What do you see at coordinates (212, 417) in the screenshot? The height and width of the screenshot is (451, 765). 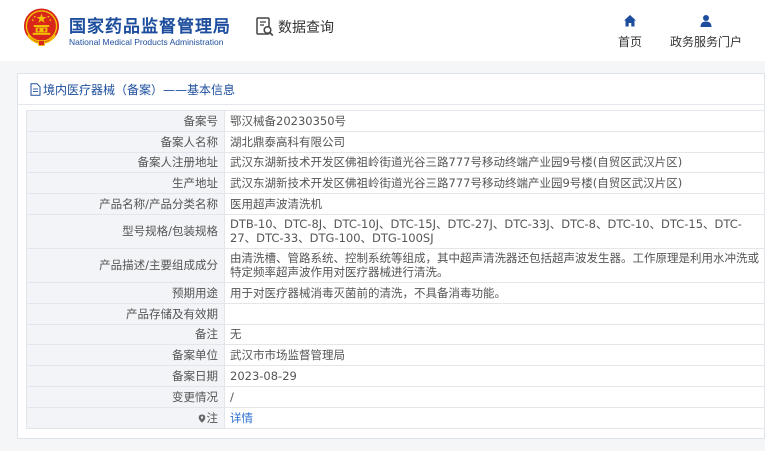 I see `note-label-text: 注` at bounding box center [212, 417].